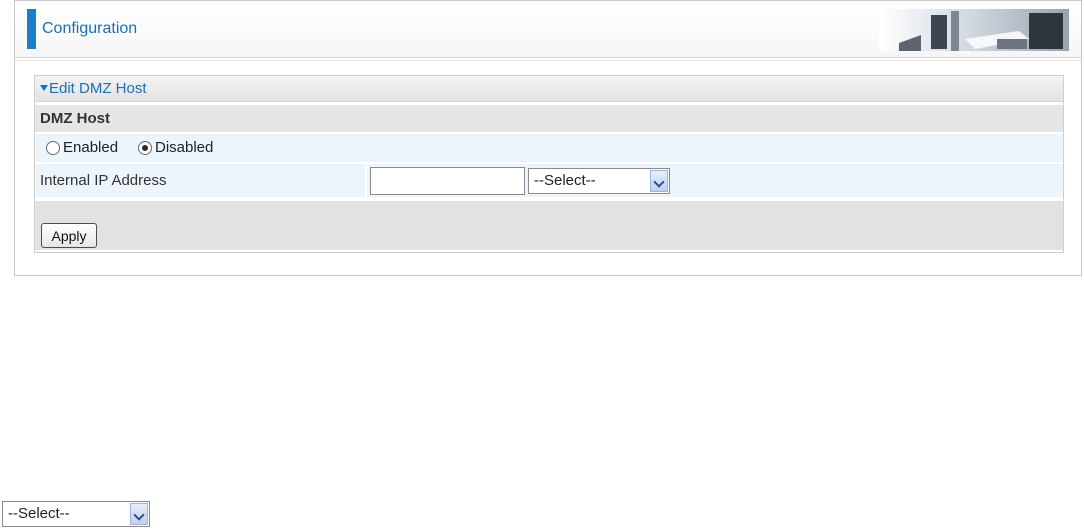  What do you see at coordinates (599, 181) in the screenshot?
I see `ip-select-dropdown: --Select--` at bounding box center [599, 181].